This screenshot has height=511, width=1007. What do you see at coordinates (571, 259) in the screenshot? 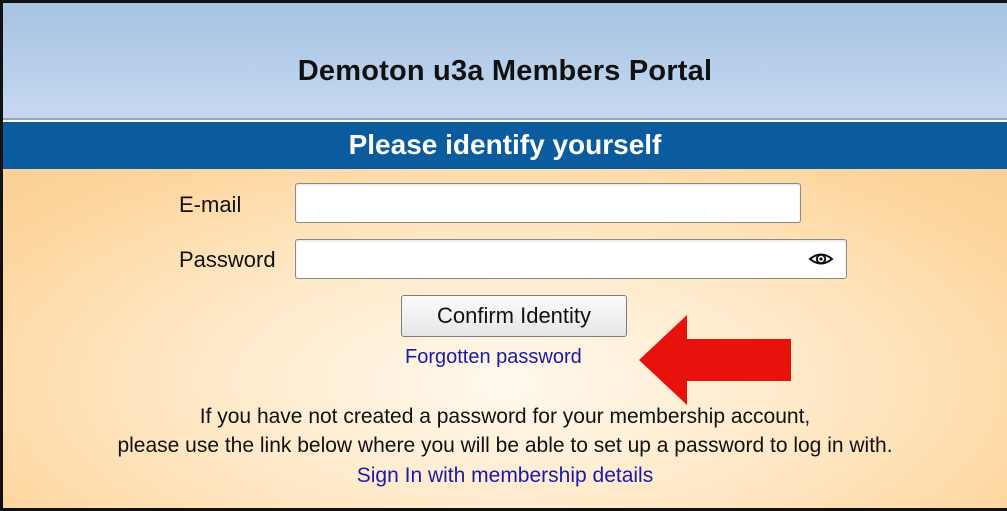
I see `password-field` at bounding box center [571, 259].